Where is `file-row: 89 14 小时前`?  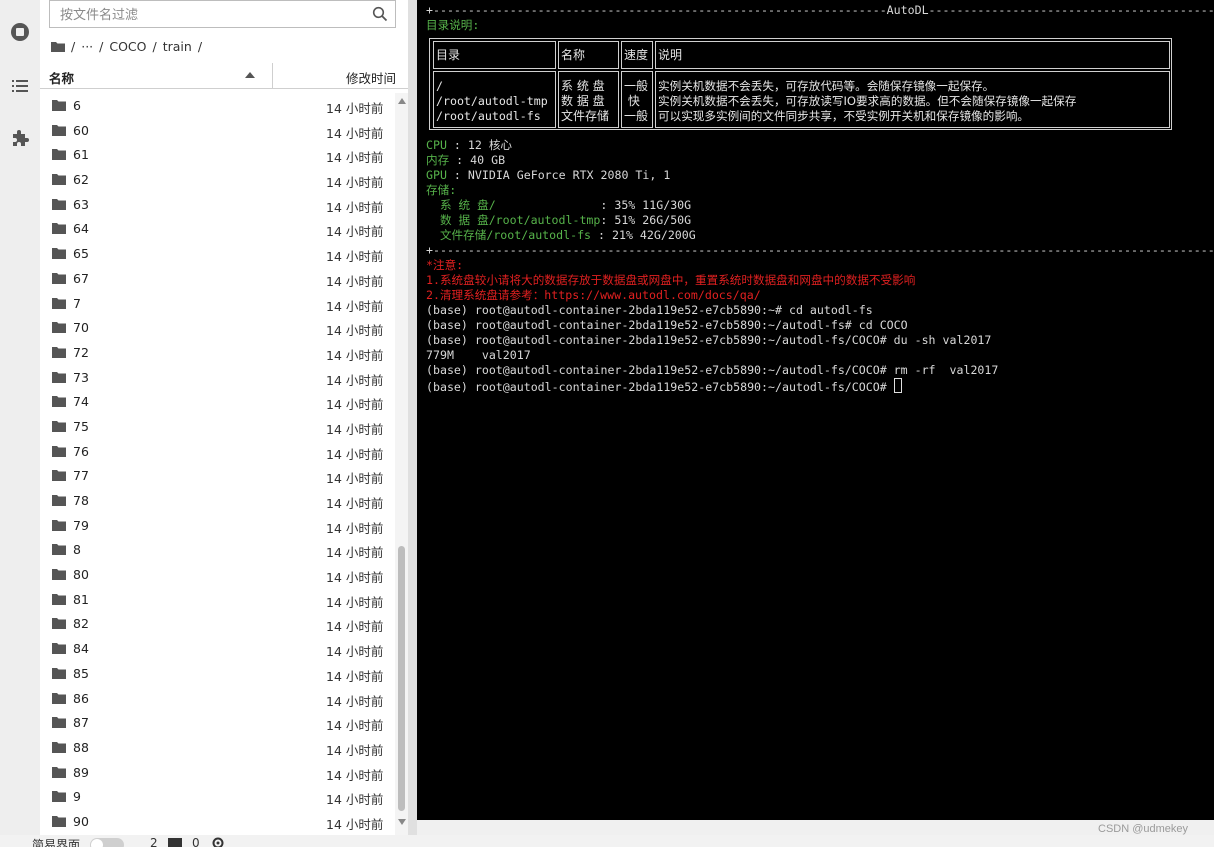
file-row: 89 14 小时前 is located at coordinates (217, 772).